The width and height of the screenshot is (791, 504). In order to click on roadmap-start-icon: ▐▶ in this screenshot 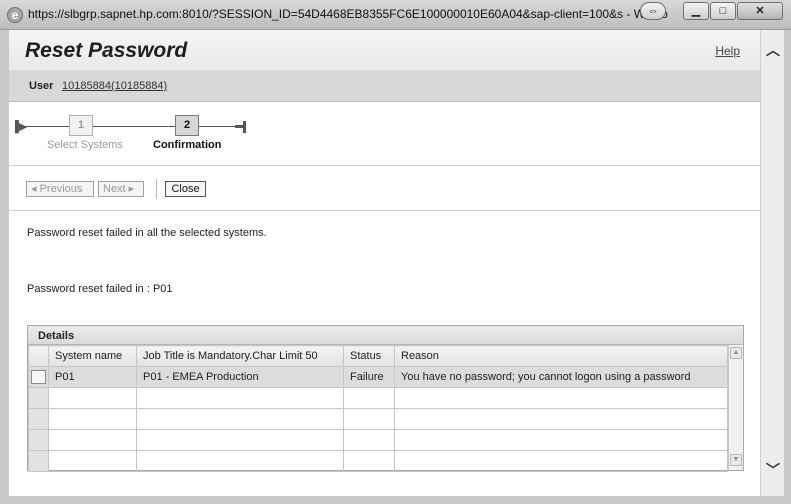, I will do `click(19, 127)`.